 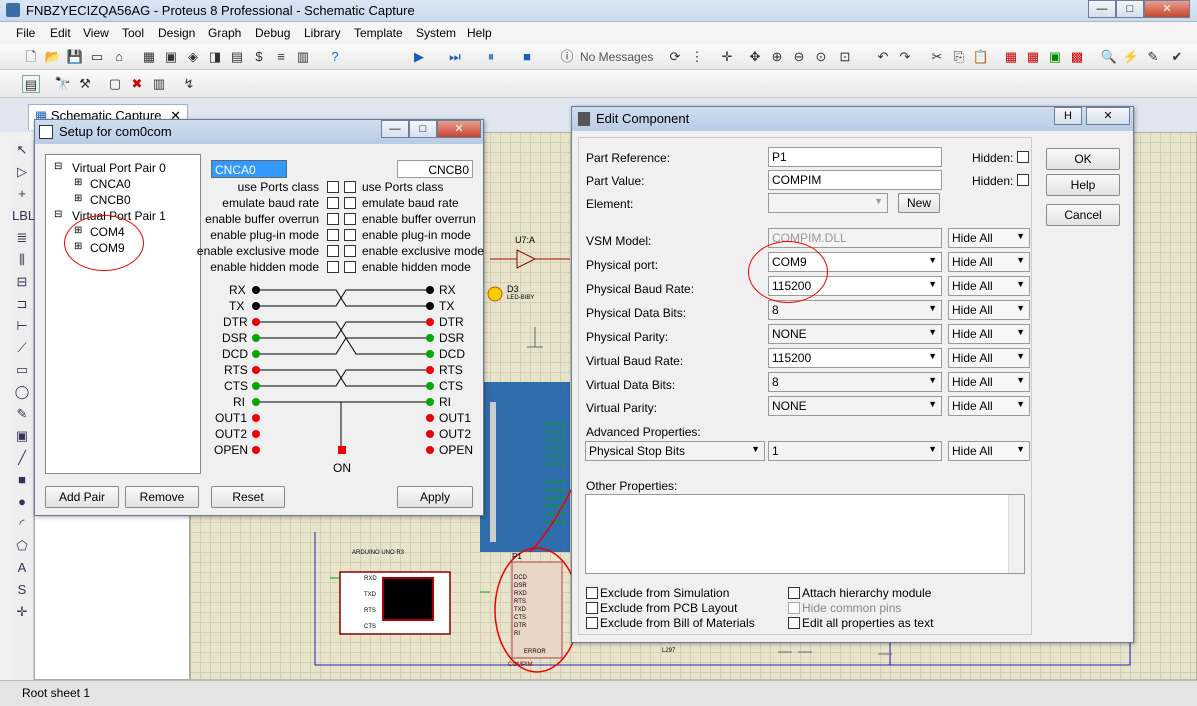 I want to click on help-icon: ?, so click(x=335, y=57).